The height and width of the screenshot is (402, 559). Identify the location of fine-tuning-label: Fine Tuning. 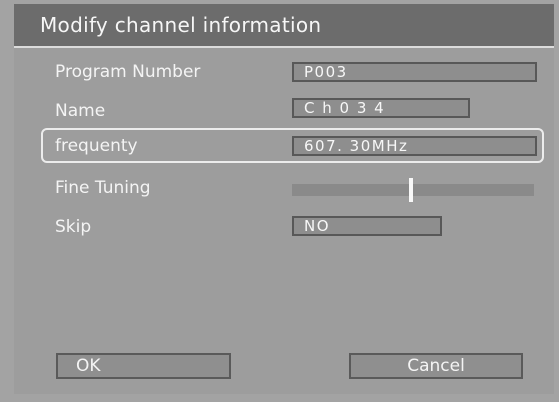
(103, 188).